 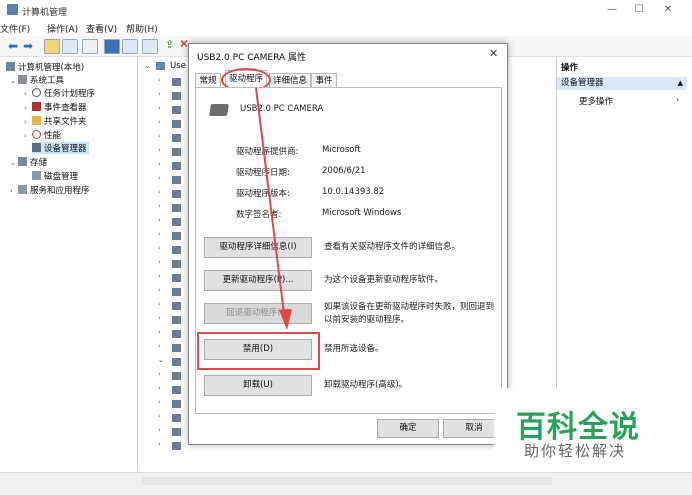 What do you see at coordinates (15, 28) in the screenshot?
I see `menu-file: 文件(F)` at bounding box center [15, 28].